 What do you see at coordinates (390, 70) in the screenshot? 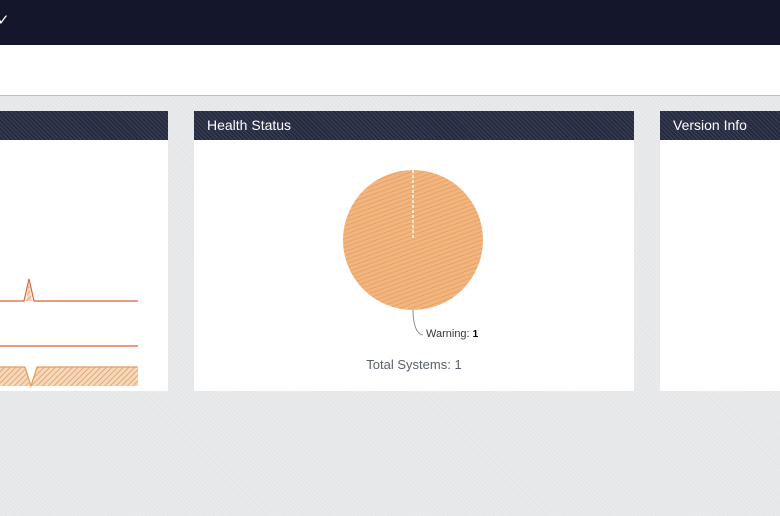
I see `sub-toolbar` at bounding box center [390, 70].